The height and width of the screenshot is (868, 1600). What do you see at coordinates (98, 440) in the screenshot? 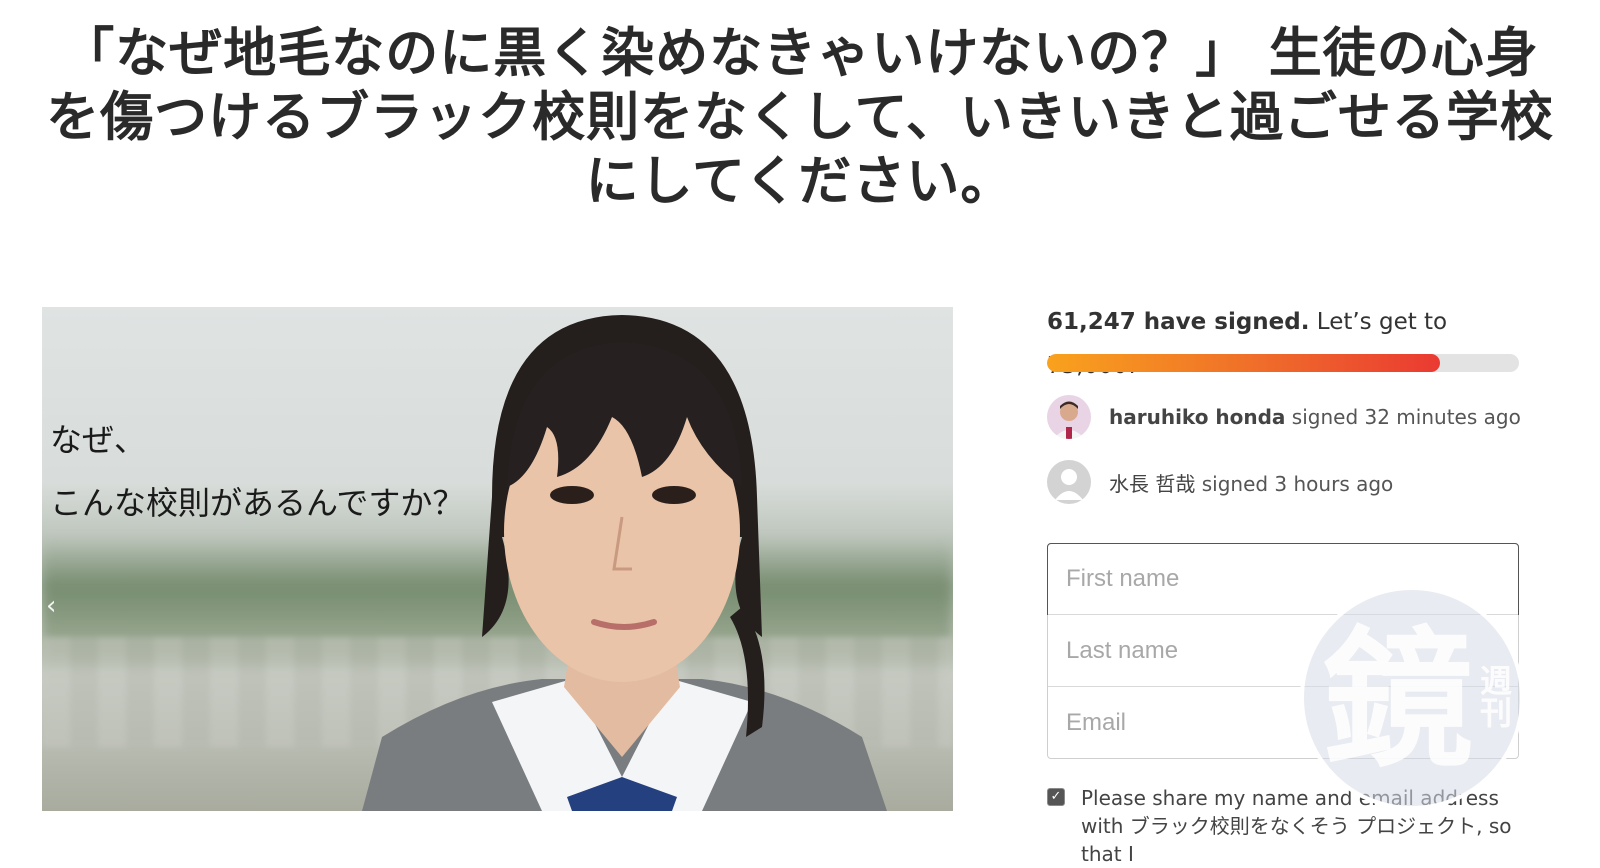
I see `hero-text-line1: なぜ、` at bounding box center [98, 440].